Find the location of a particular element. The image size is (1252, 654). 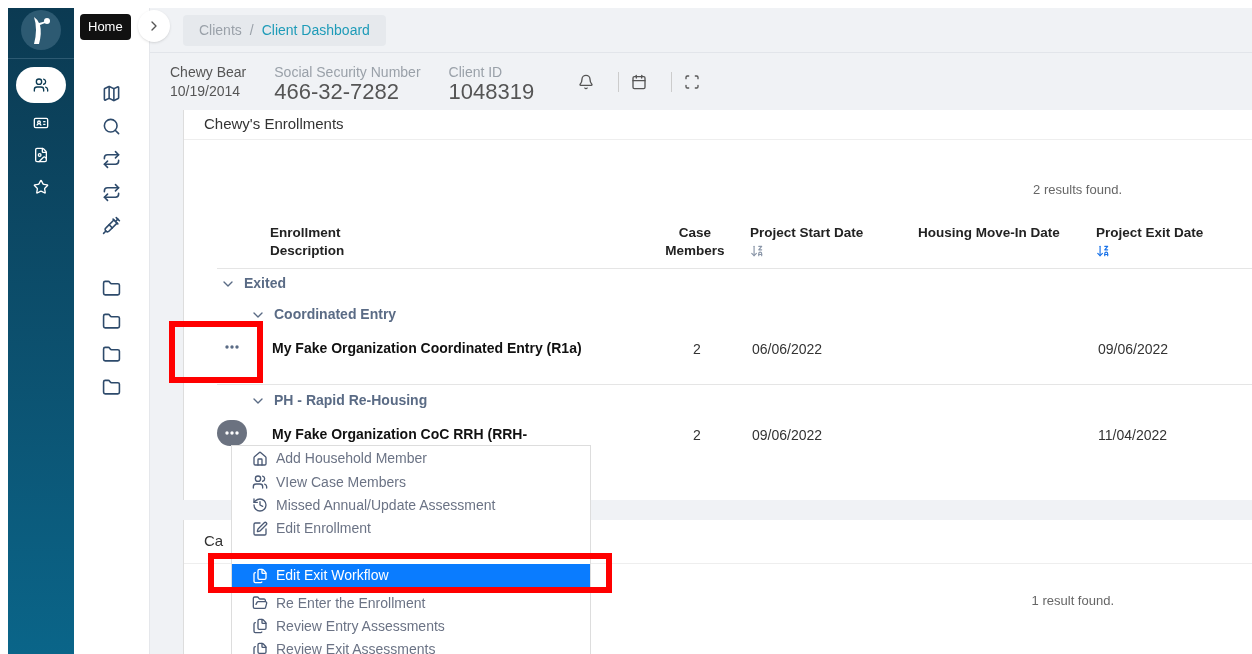

star-icon is located at coordinates (41, 187).